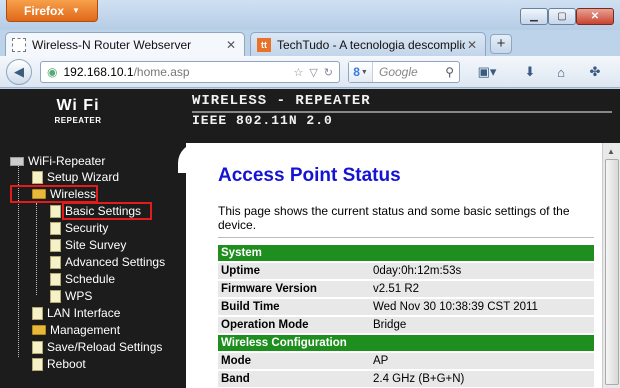  I want to click on field-label: Operation Mode, so click(294, 325).